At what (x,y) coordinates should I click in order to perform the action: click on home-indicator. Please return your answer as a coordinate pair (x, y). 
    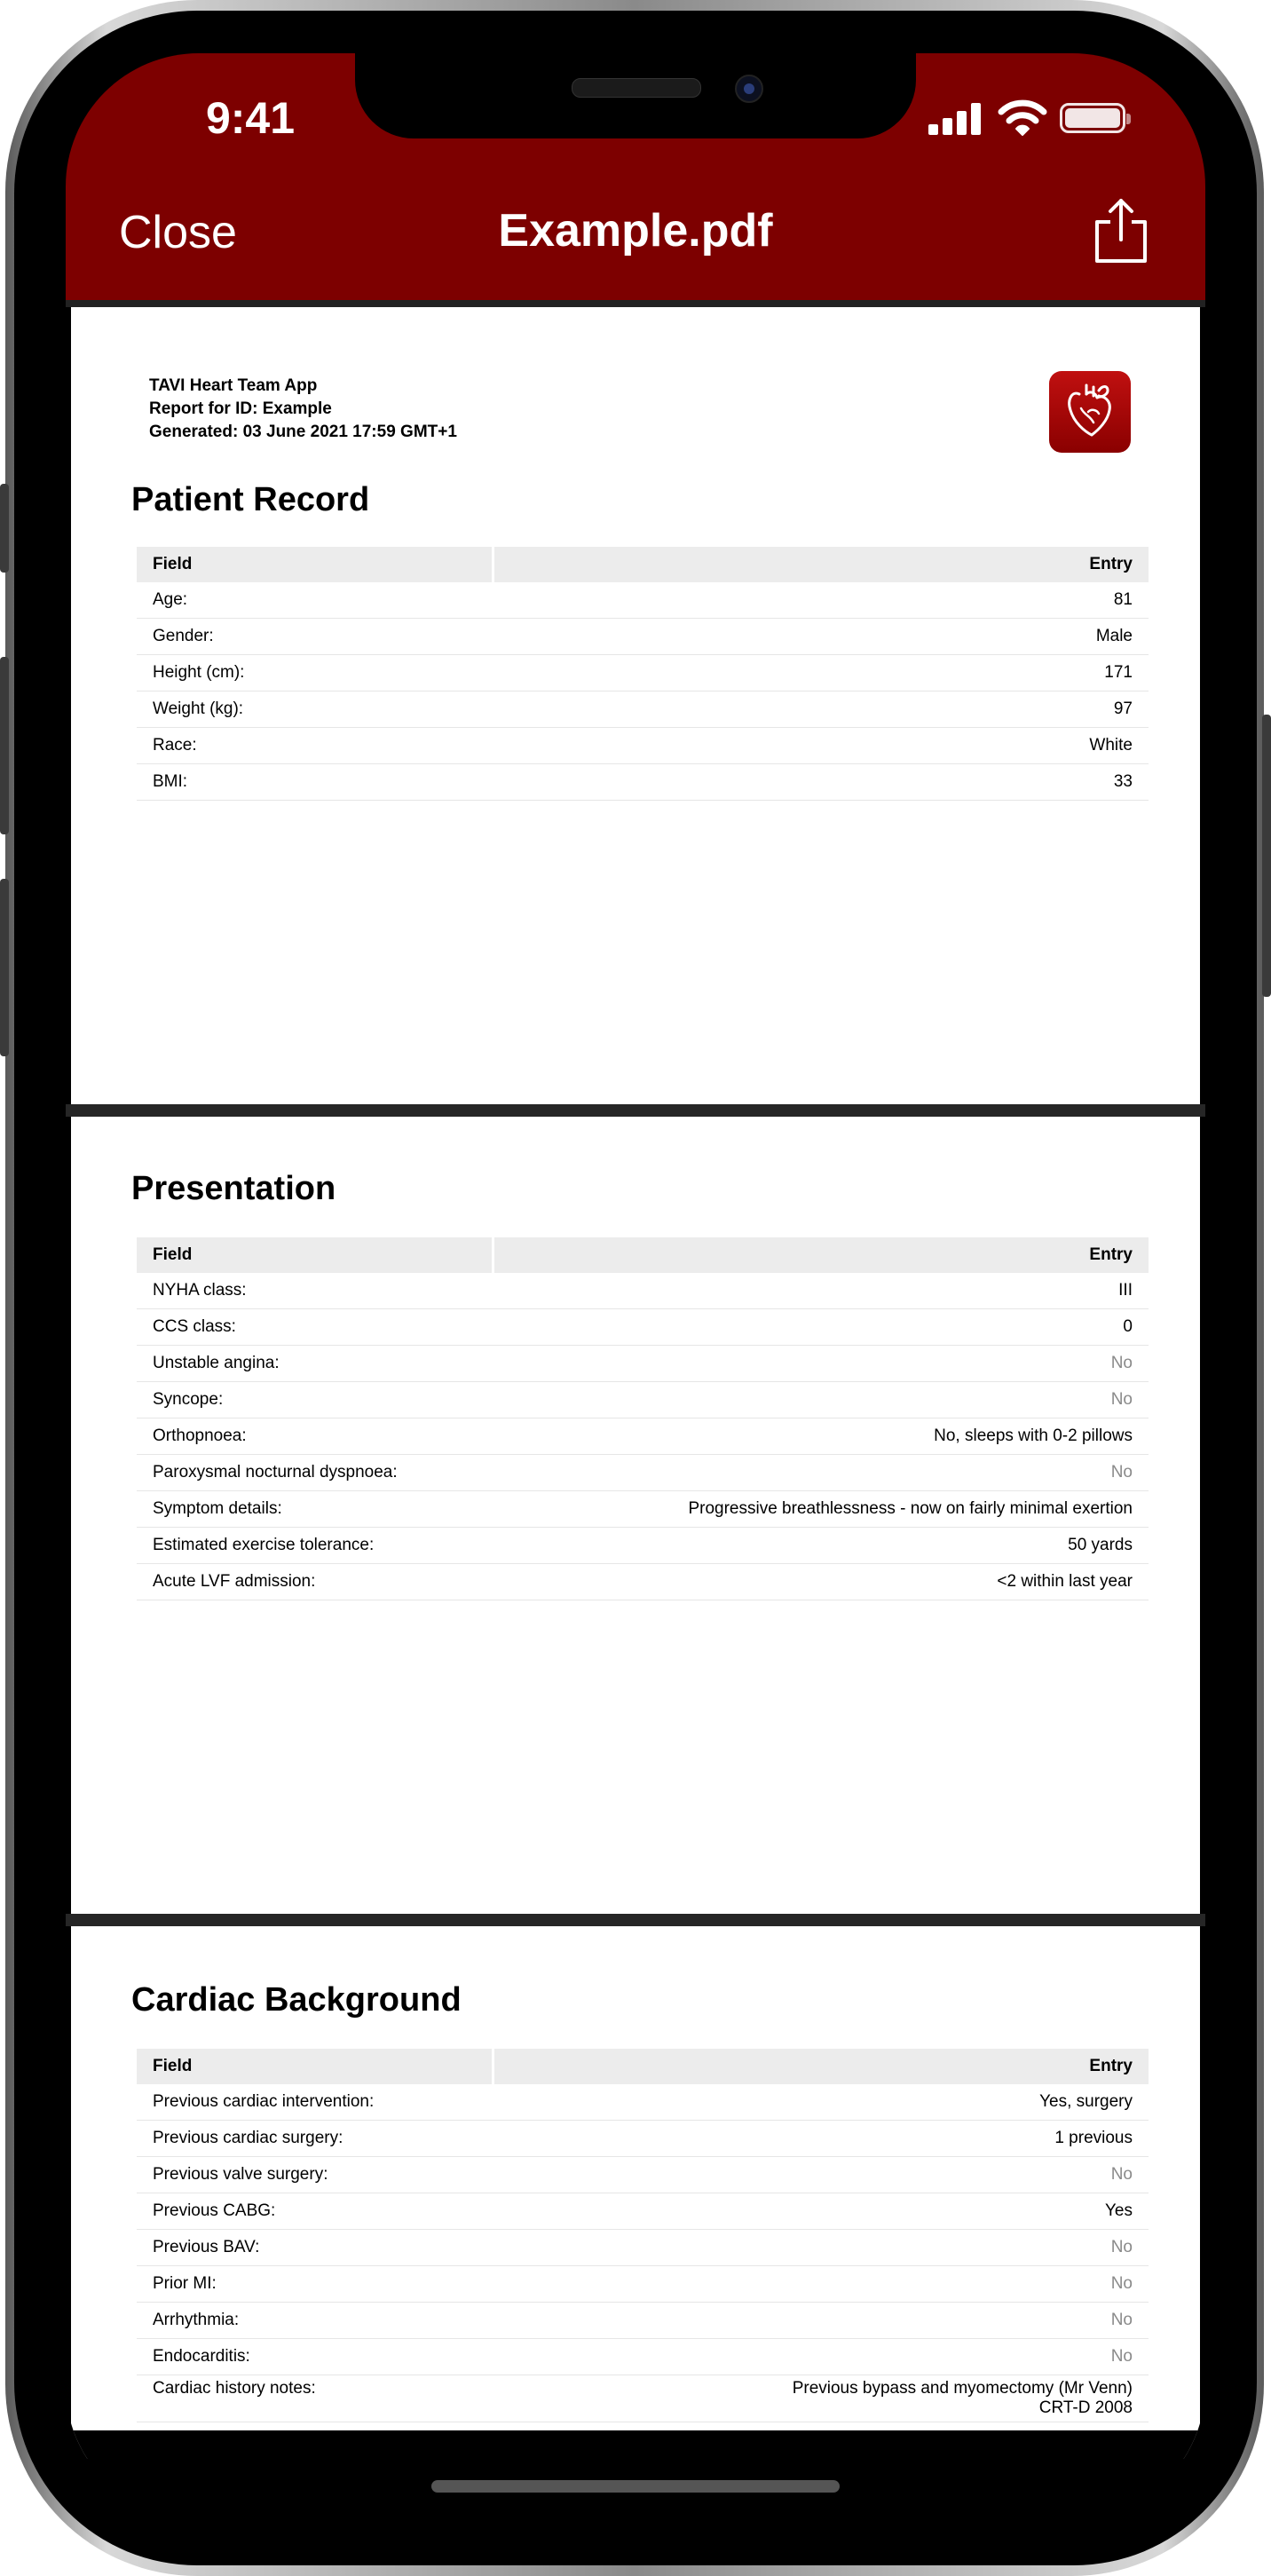
    Looking at the image, I should click on (635, 2486).